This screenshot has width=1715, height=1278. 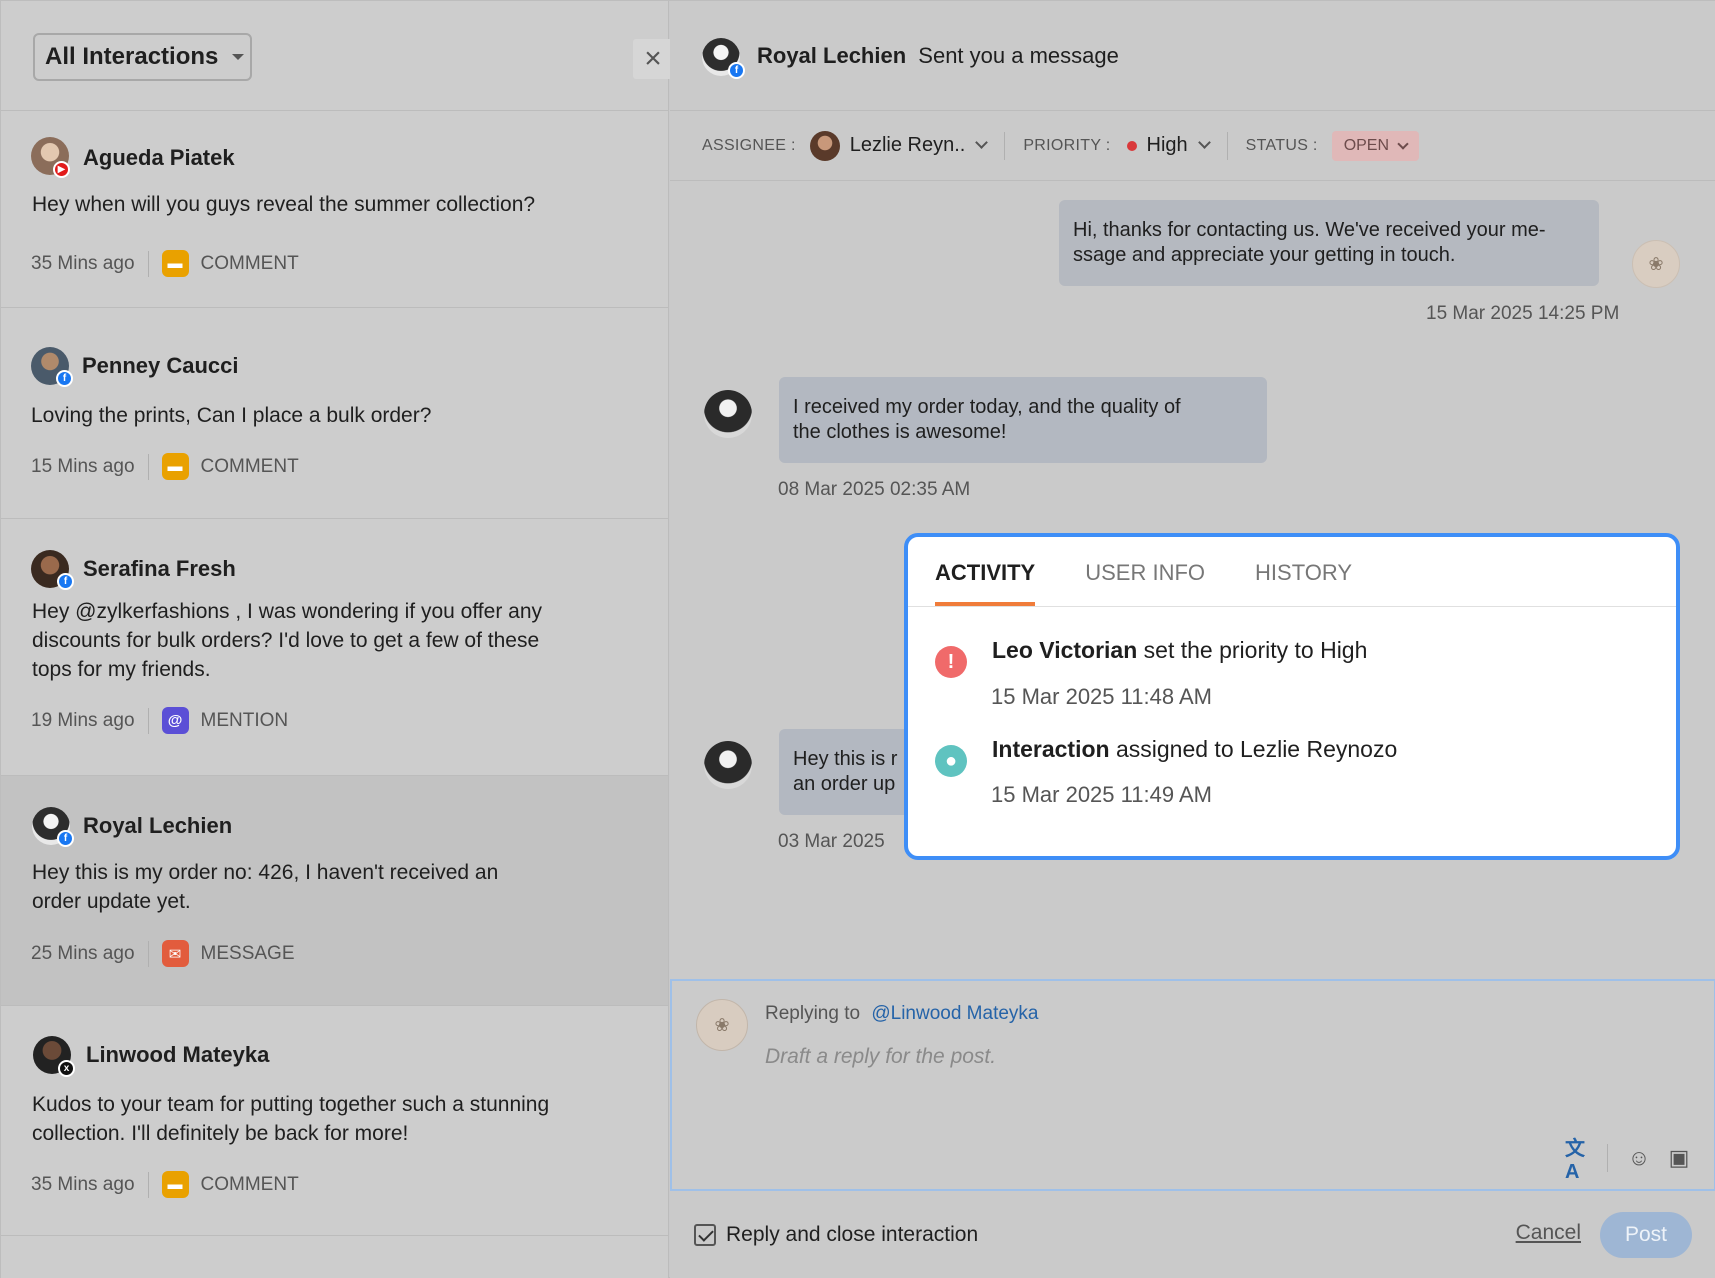 What do you see at coordinates (178, 1054) in the screenshot?
I see `interaction-author: Linwood Mateyka` at bounding box center [178, 1054].